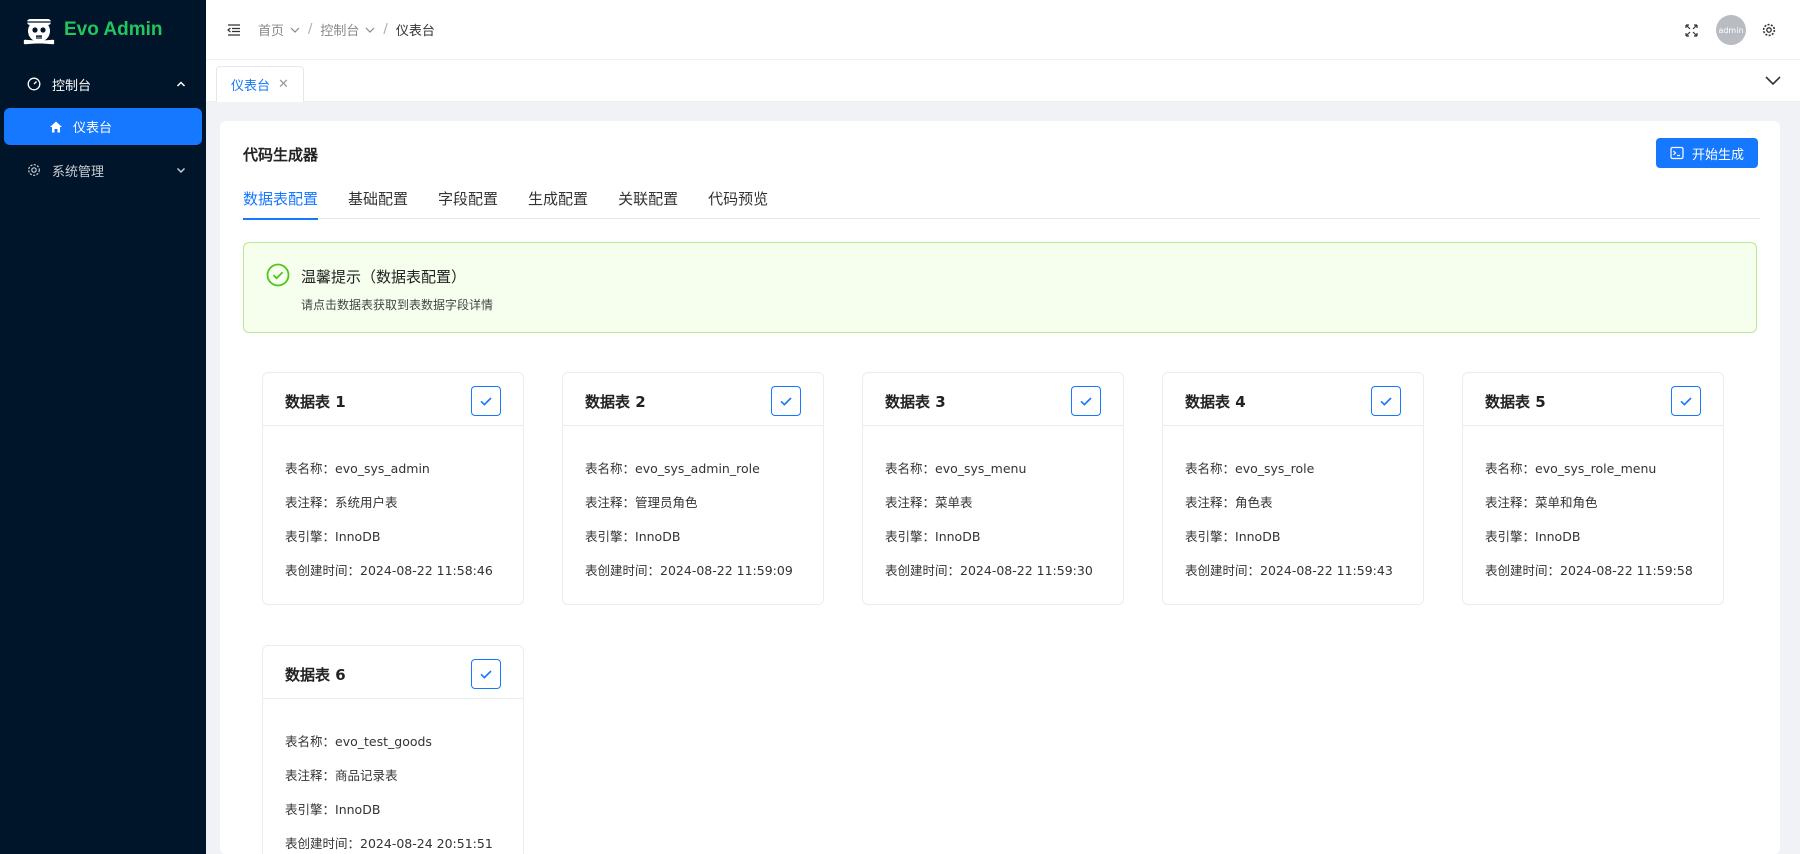  Describe the element at coordinates (72, 86) in the screenshot. I see `sidebar-group-label: 控制台` at that location.